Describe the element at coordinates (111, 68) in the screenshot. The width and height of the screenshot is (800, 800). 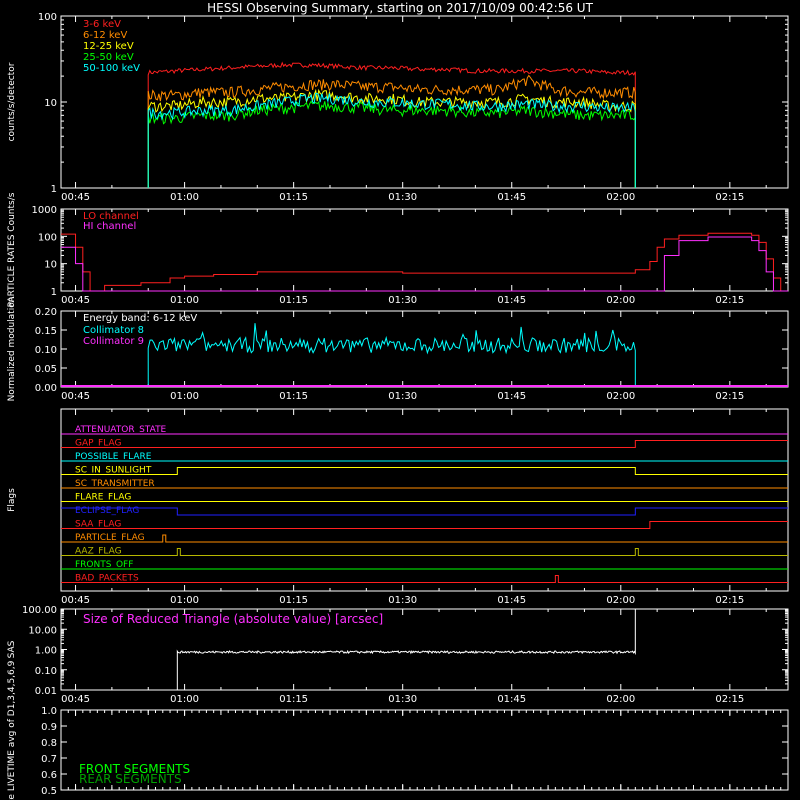
I see `legend-entry: 50-100 keV` at that location.